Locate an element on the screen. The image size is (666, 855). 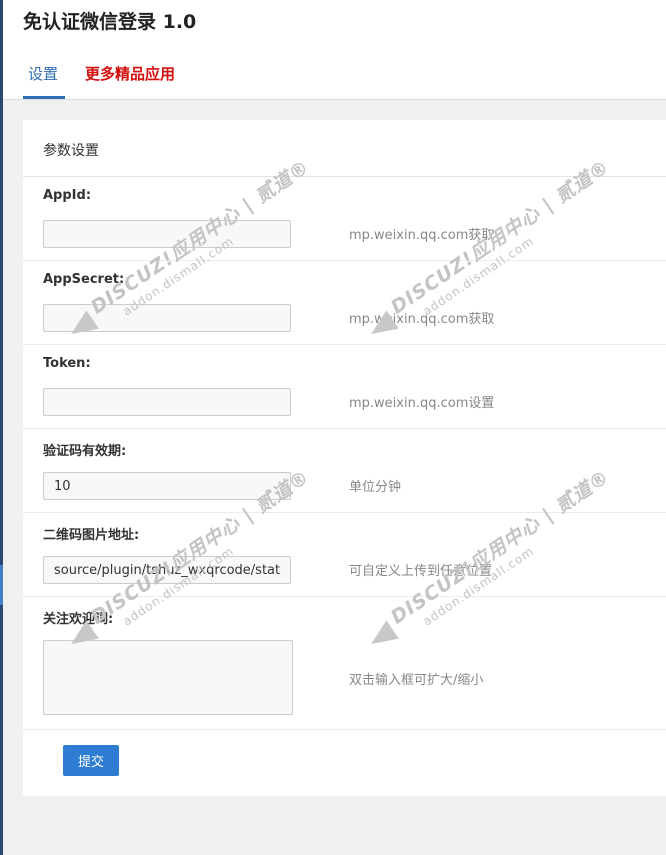
appsecret-help: mp.weixin.qq.com获取 is located at coordinates (422, 319).